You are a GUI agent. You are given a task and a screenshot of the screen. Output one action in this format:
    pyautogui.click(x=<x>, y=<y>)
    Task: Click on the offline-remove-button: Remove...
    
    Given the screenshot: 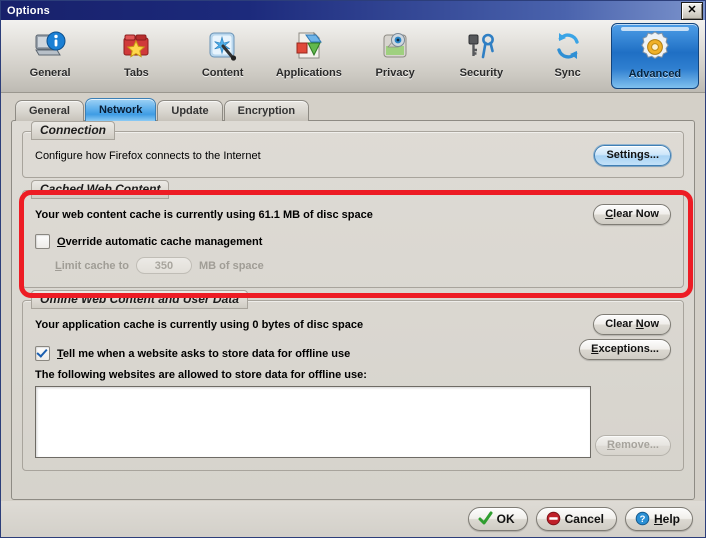 What is the action you would take?
    pyautogui.click(x=633, y=446)
    